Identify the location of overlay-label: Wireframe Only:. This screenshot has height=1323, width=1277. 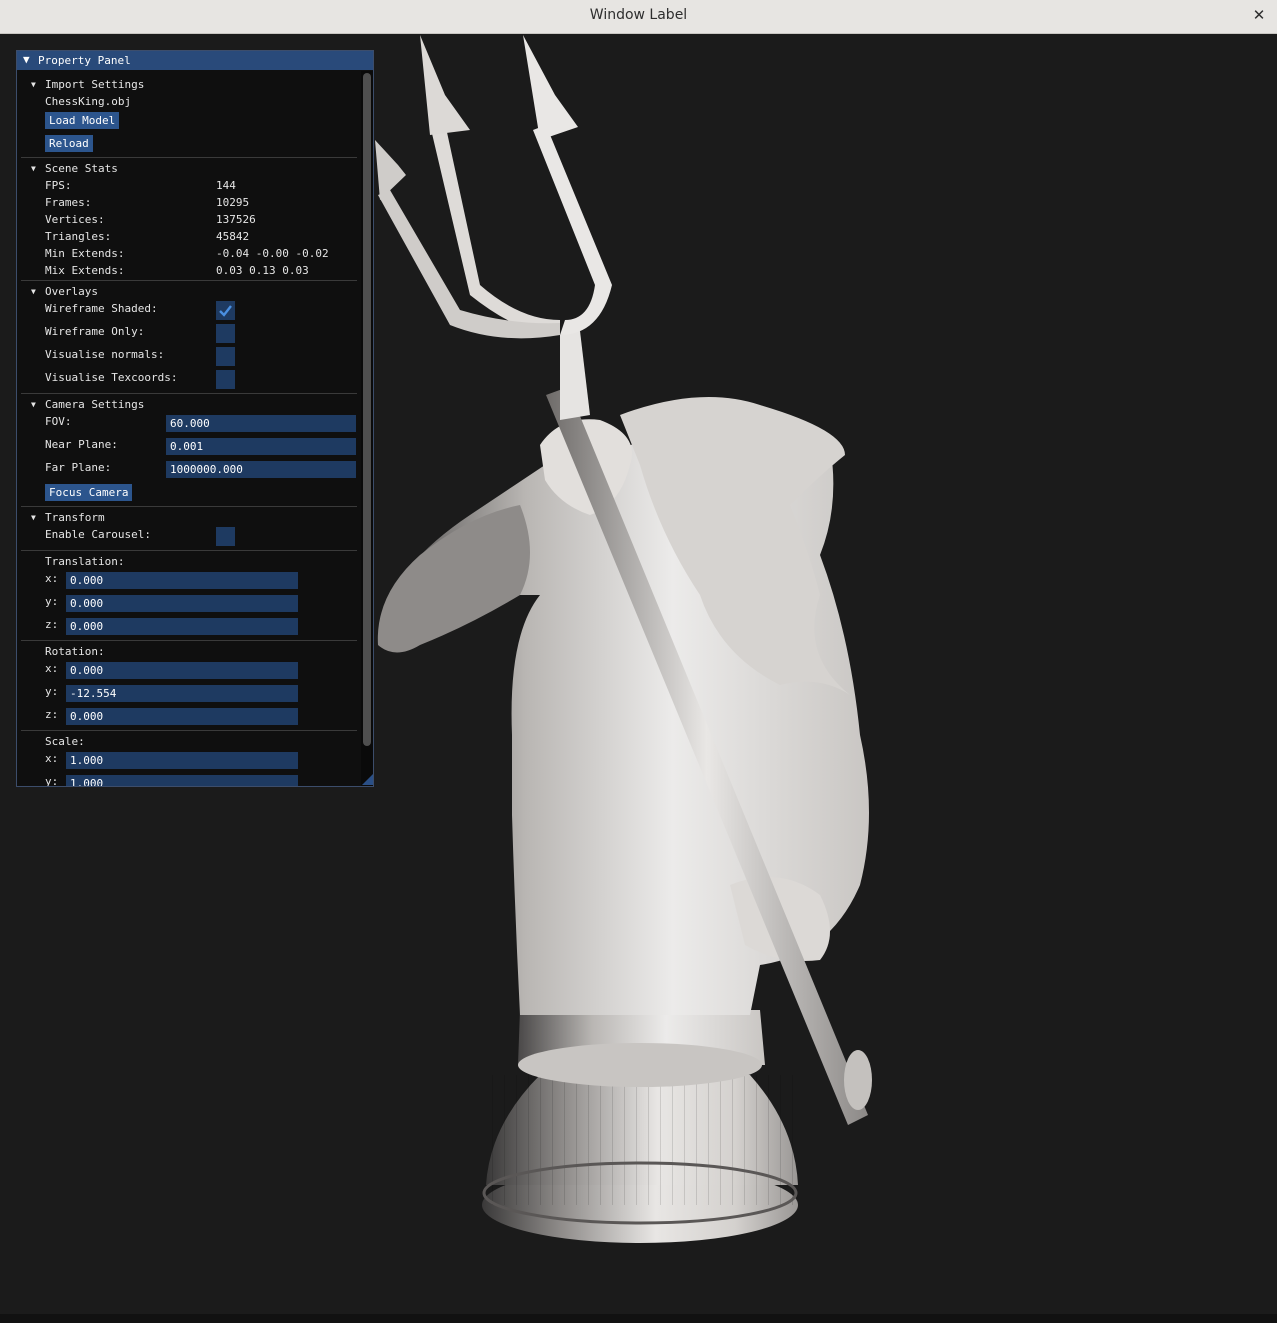
(95, 331).